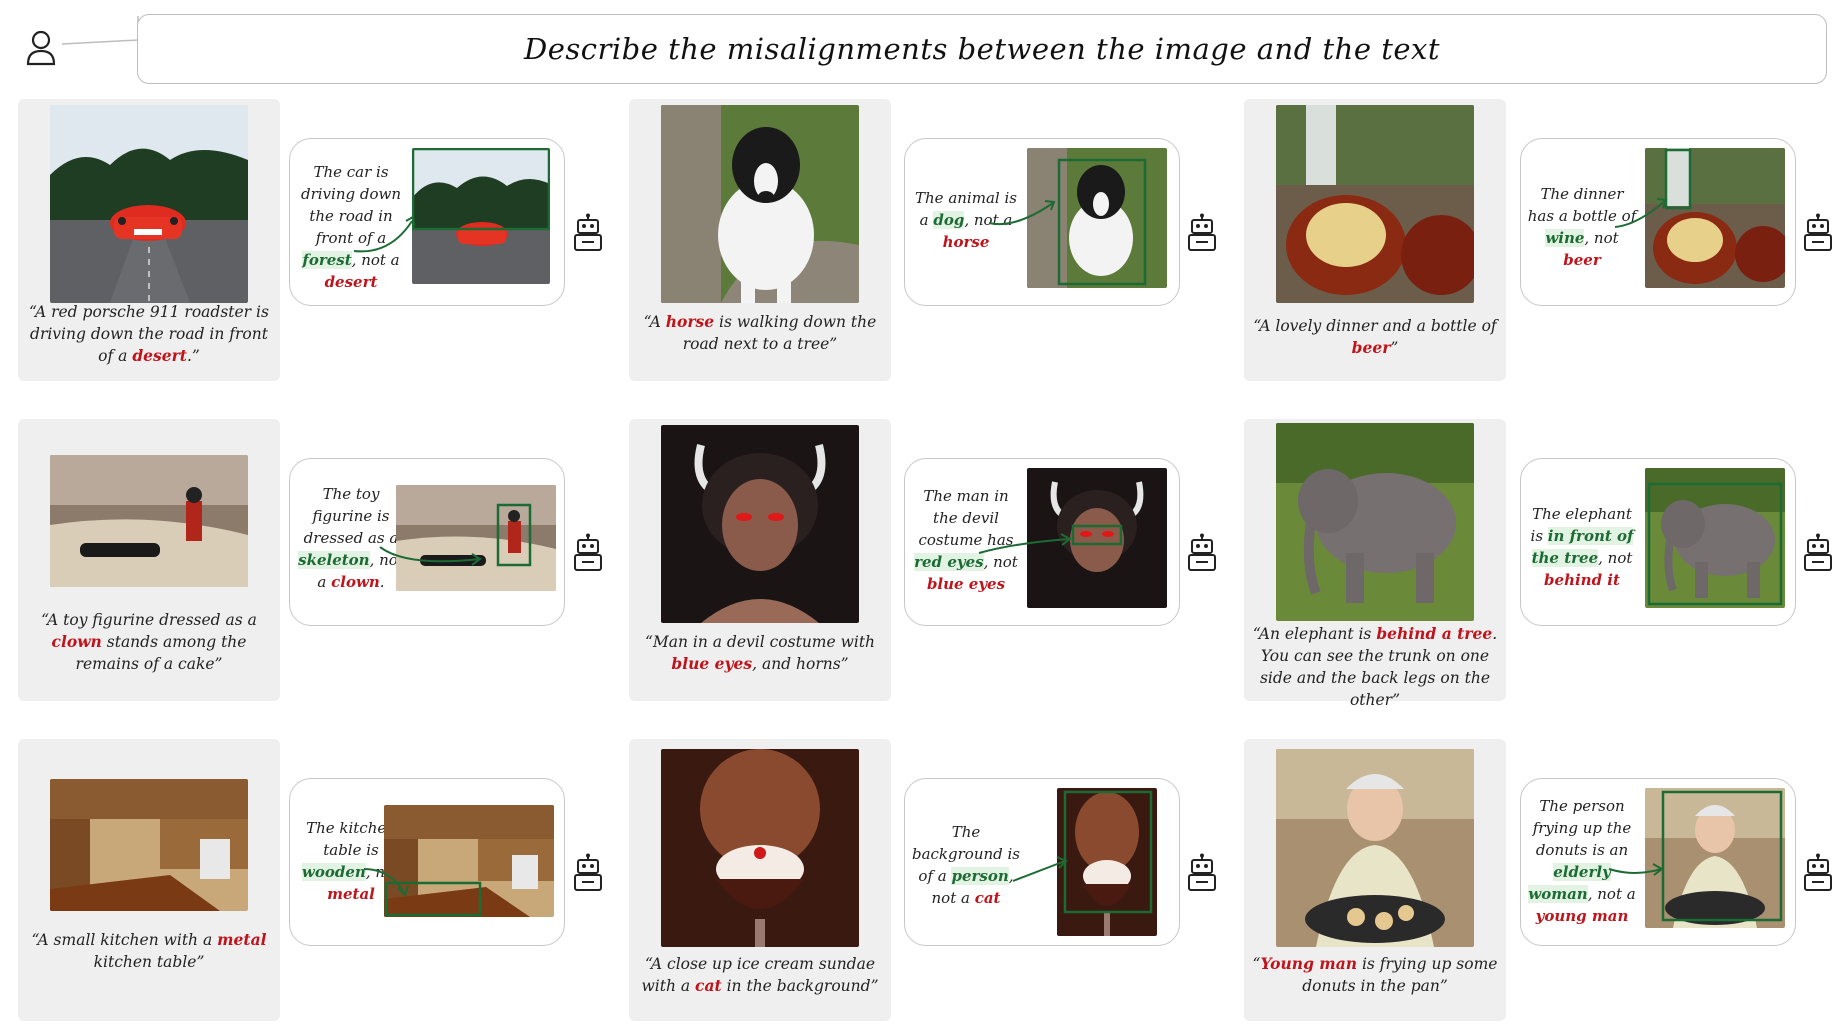  Describe the element at coordinates (149, 521) in the screenshot. I see `figurine-image` at that location.